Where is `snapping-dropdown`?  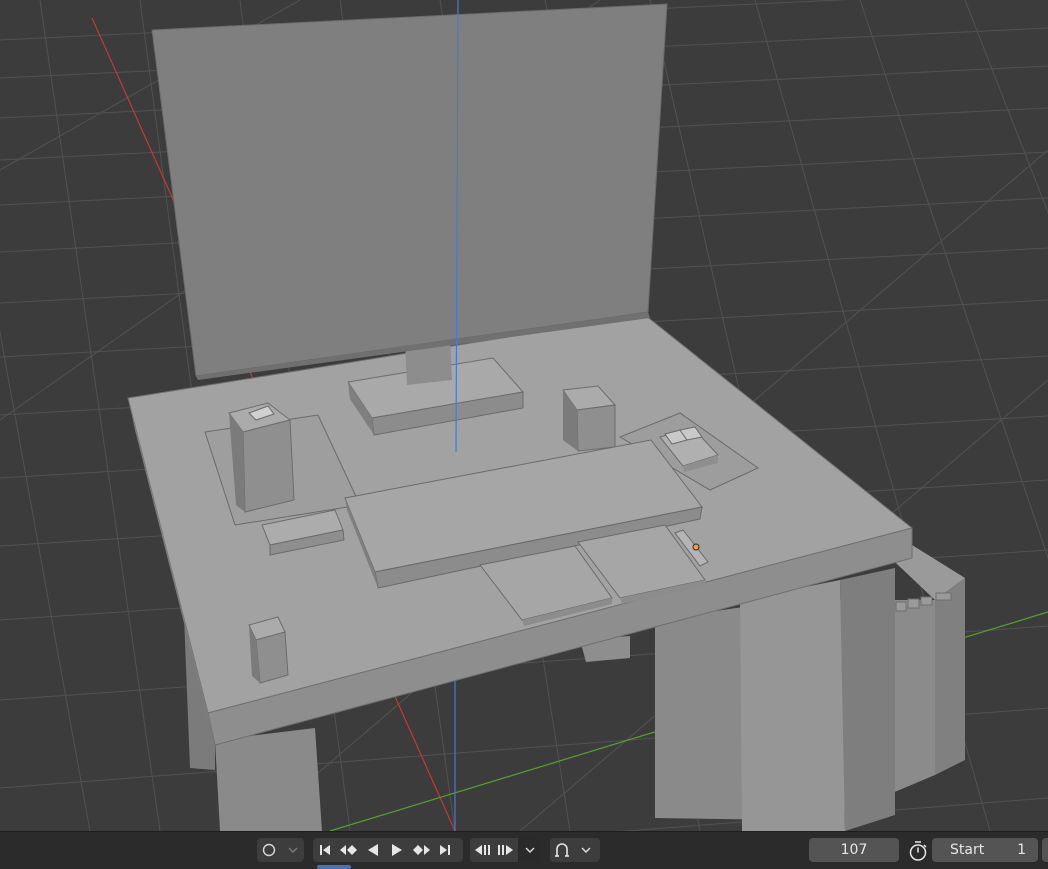
snapping-dropdown is located at coordinates (586, 850).